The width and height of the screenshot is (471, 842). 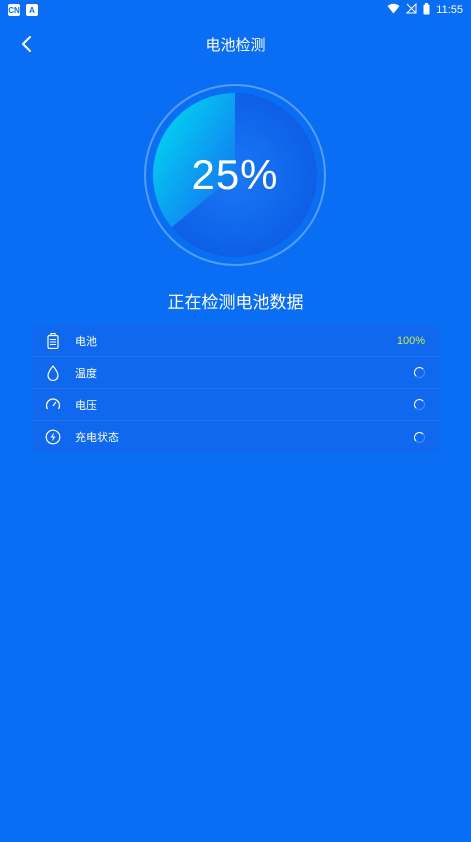 I want to click on cn-app-icon: CN, so click(x=14, y=10).